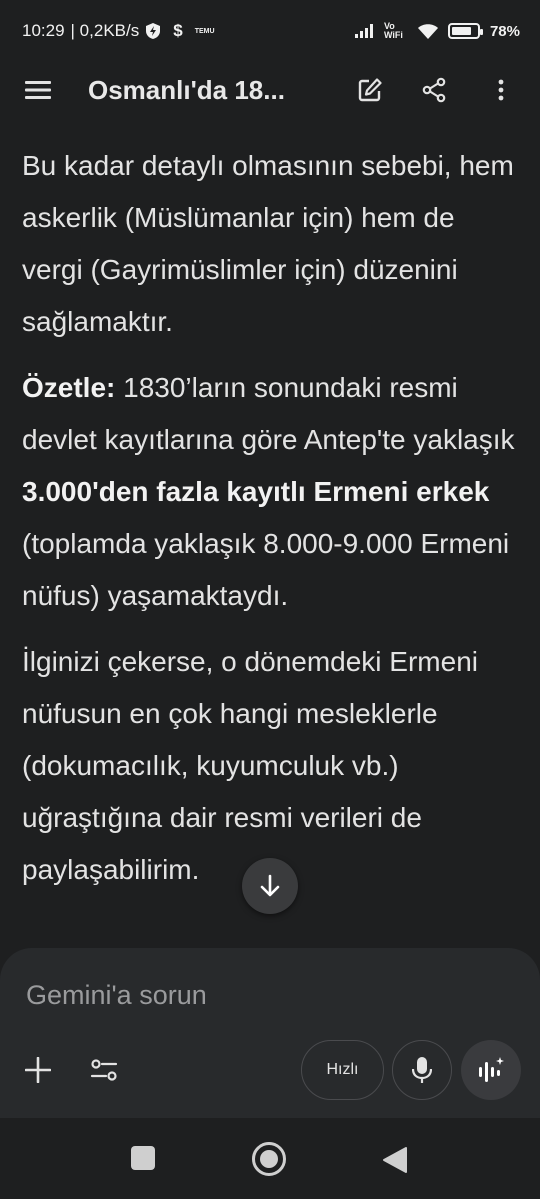 This screenshot has height=1199, width=540. I want to click on vowifi-label: Vo WiFi, so click(393, 30).